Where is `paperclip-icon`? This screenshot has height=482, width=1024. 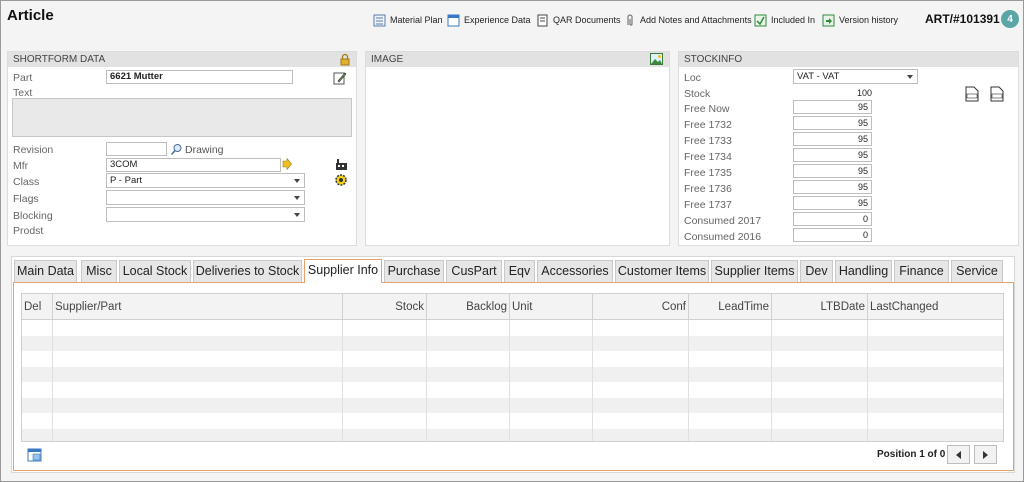 paperclip-icon is located at coordinates (629, 20).